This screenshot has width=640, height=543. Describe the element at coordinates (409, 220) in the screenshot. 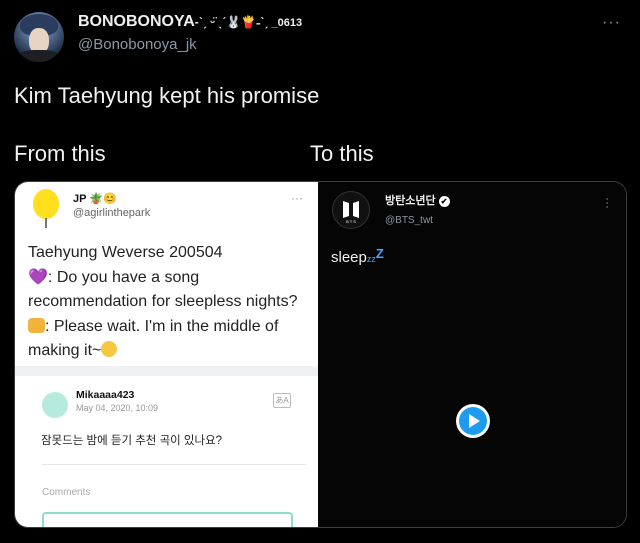

I see `bts-handle: @BTS_twt` at that location.